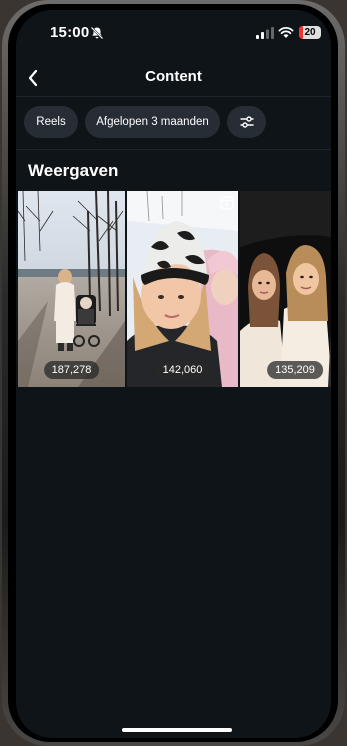  I want to click on filter-reels-chip: Reels, so click(51, 122).